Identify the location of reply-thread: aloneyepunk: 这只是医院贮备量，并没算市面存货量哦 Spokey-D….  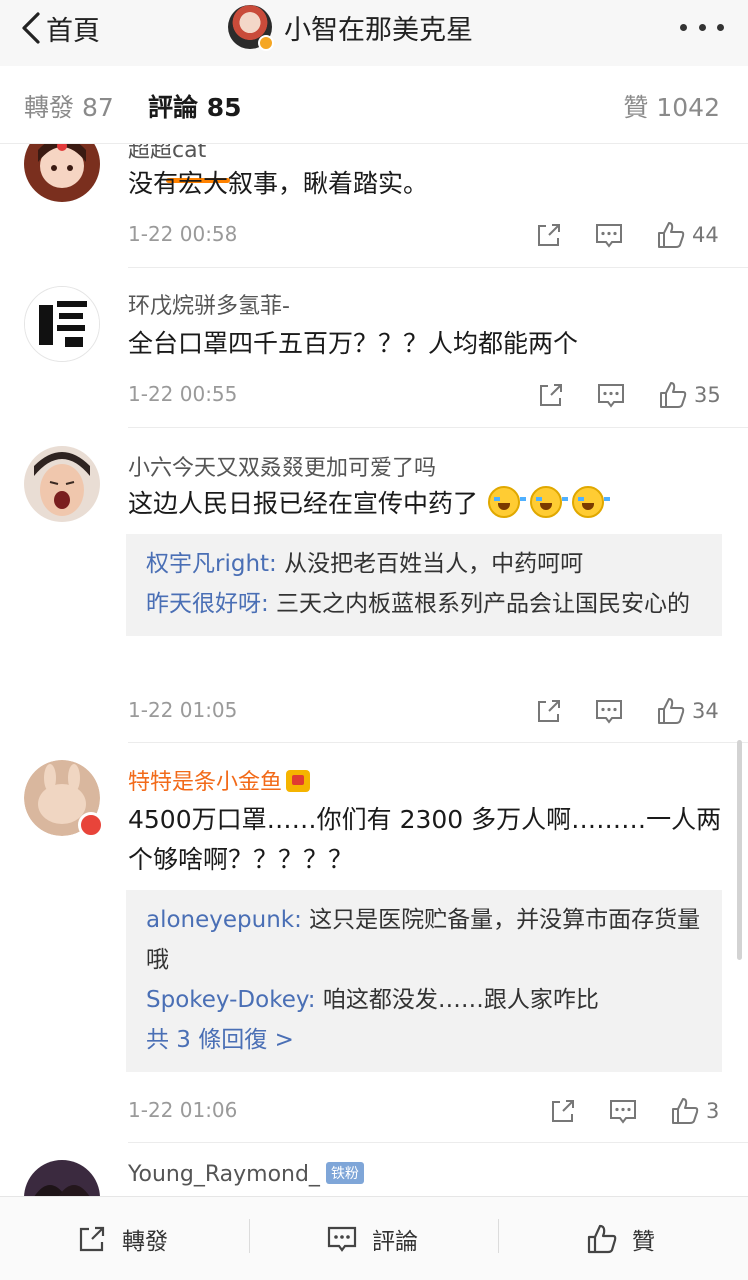
(424, 981).